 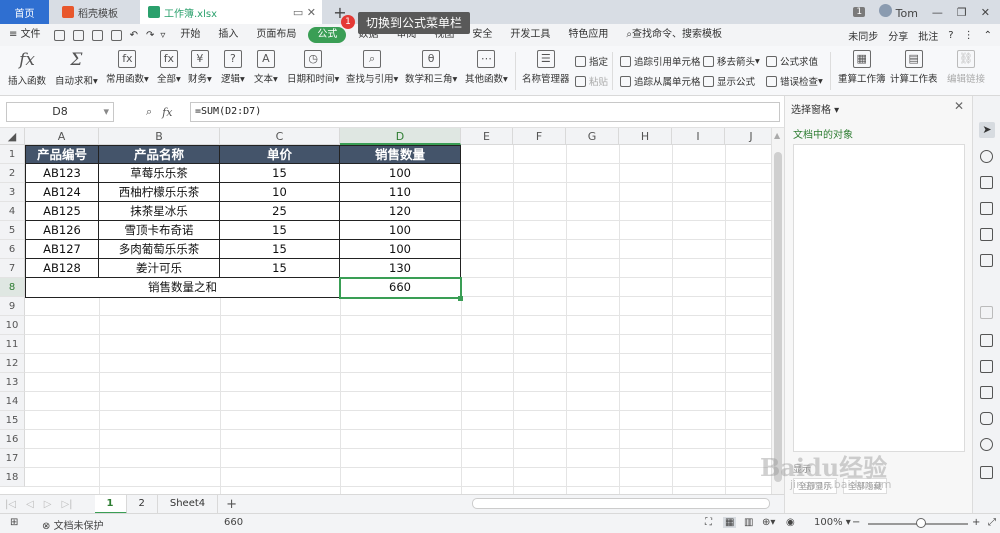 What do you see at coordinates (12, 458) in the screenshot?
I see `row-header: 17` at bounding box center [12, 458].